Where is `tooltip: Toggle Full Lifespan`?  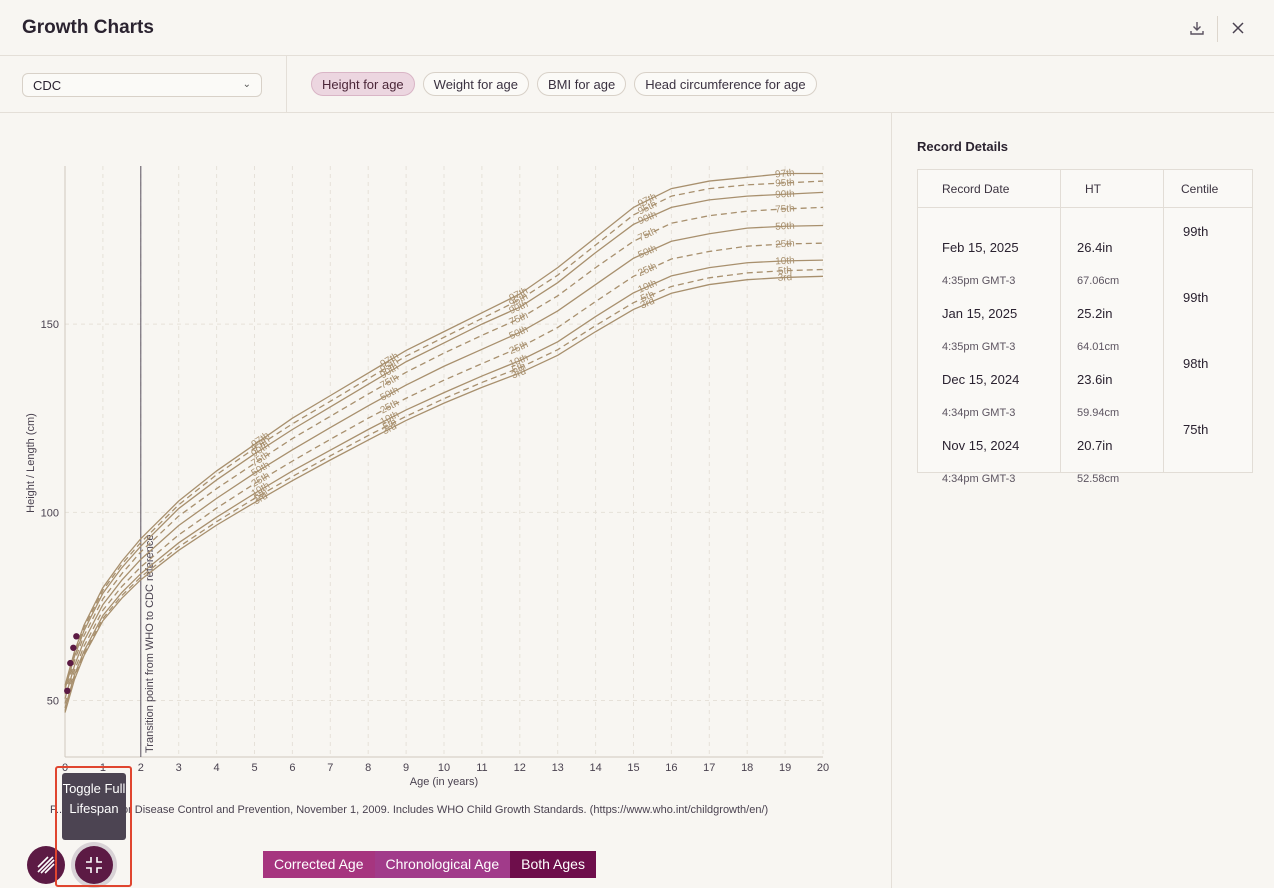
tooltip: Toggle Full Lifespan is located at coordinates (94, 806).